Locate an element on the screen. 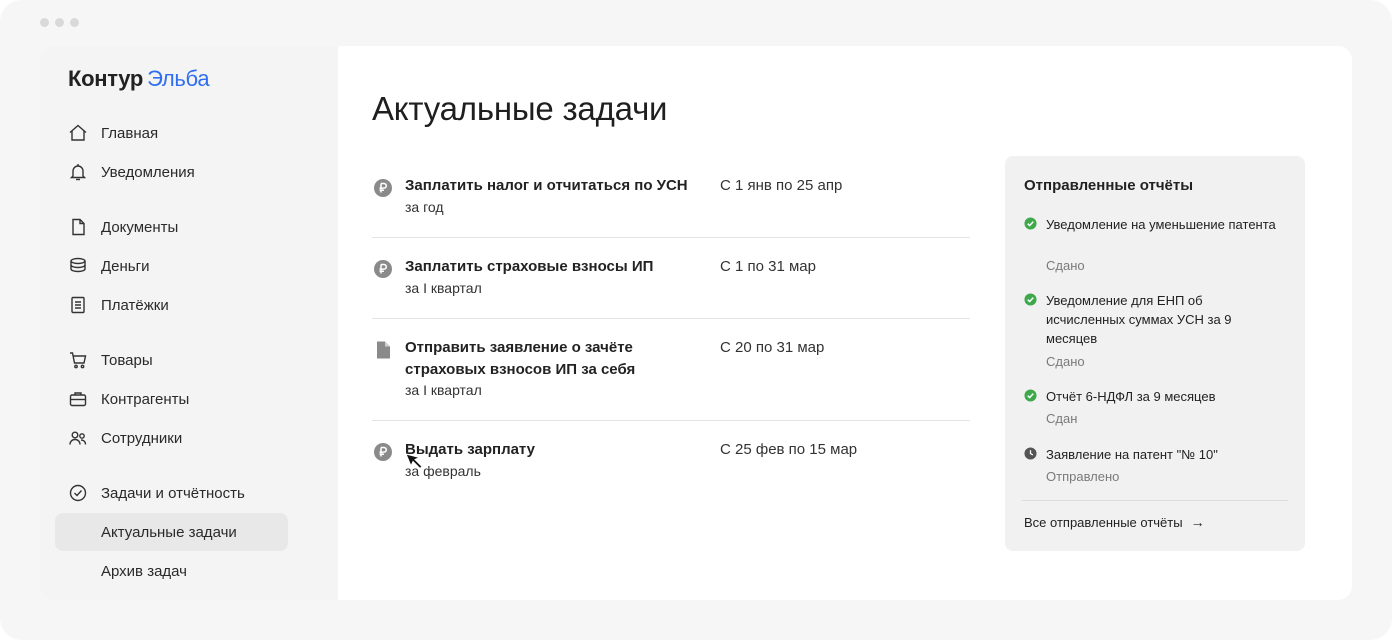 The image size is (1392, 640). sidebar-item-employees: Сотрудники is located at coordinates (171, 438).